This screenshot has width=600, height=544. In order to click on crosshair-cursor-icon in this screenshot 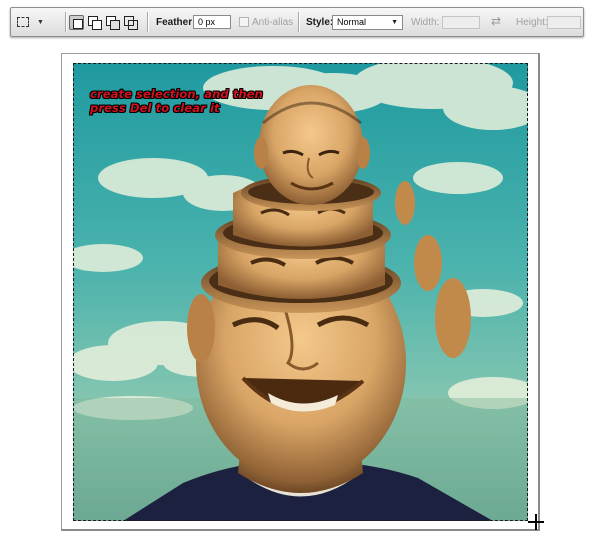, I will do `click(536, 522)`.